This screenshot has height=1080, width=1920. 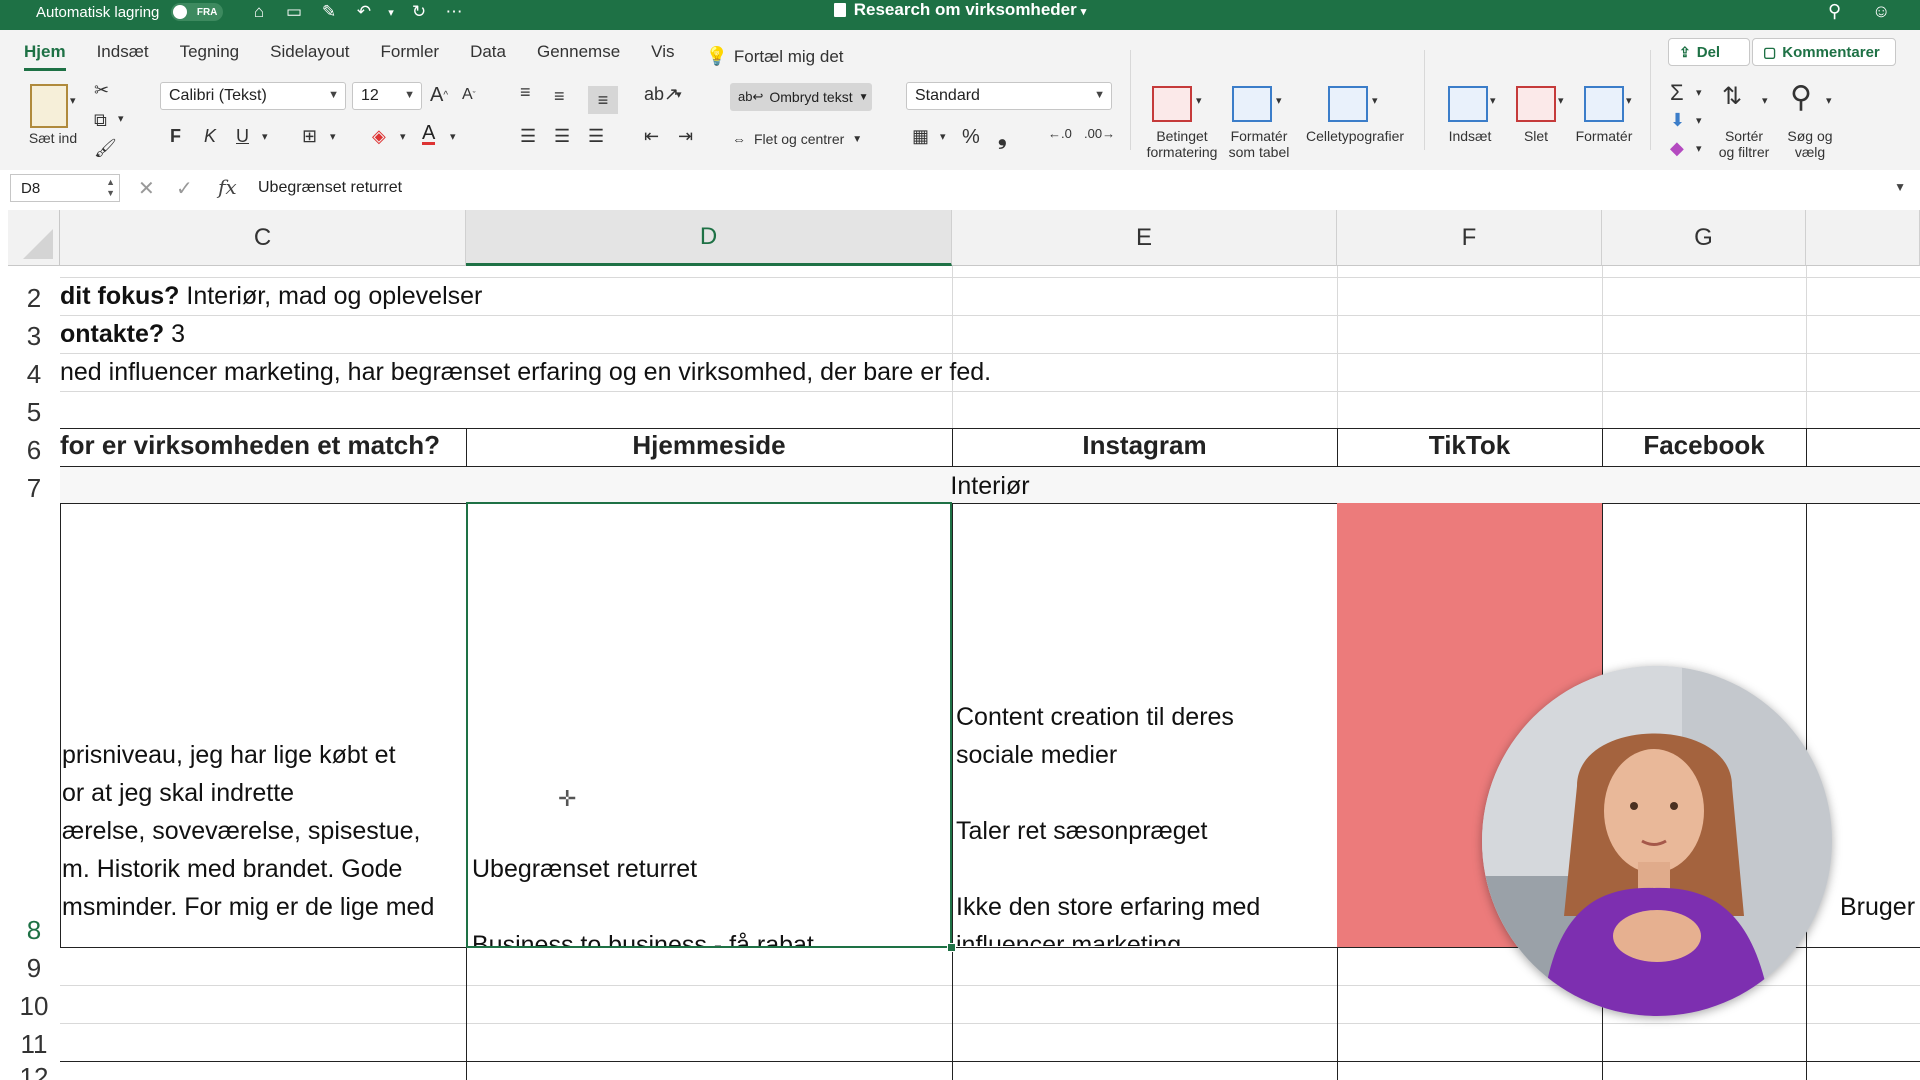 I want to click on insert-cells-icon, so click(x=1468, y=104).